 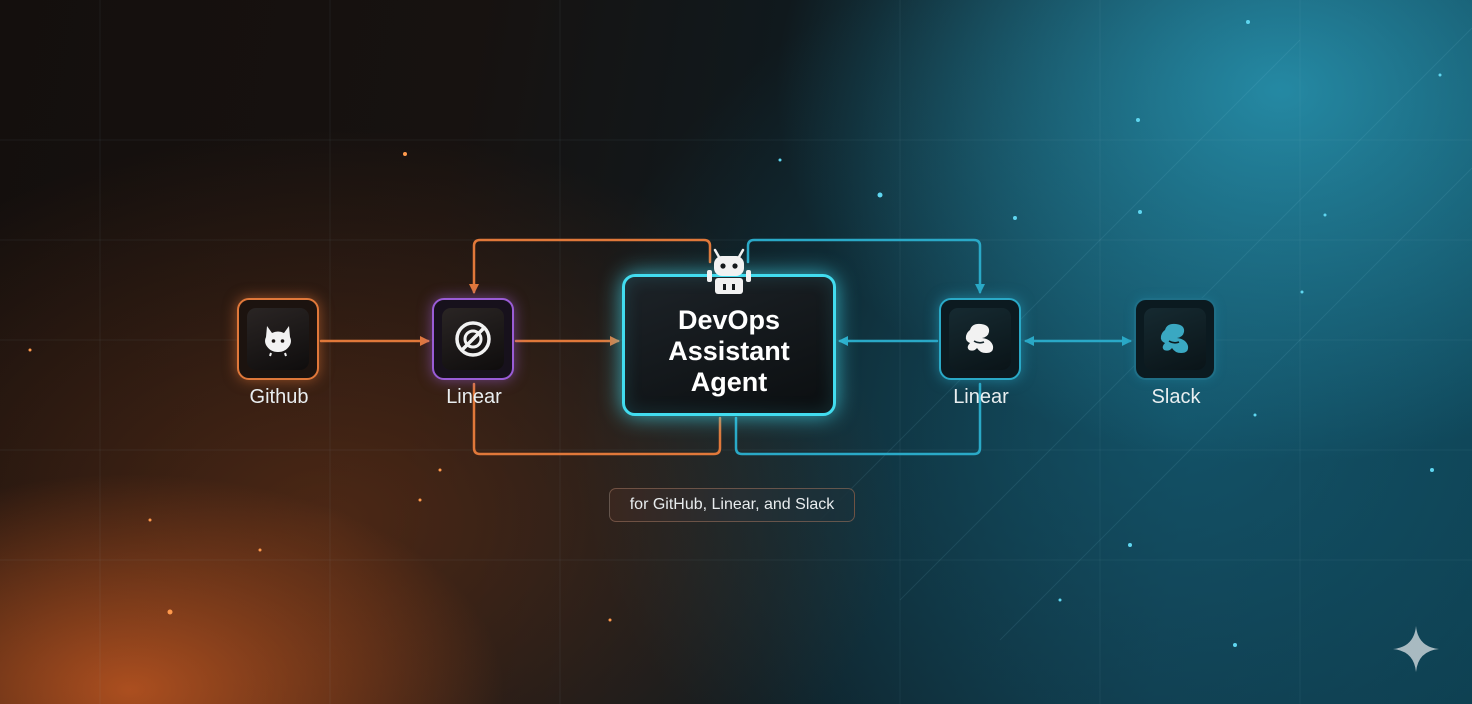 I want to click on robot-icon, so click(x=729, y=271).